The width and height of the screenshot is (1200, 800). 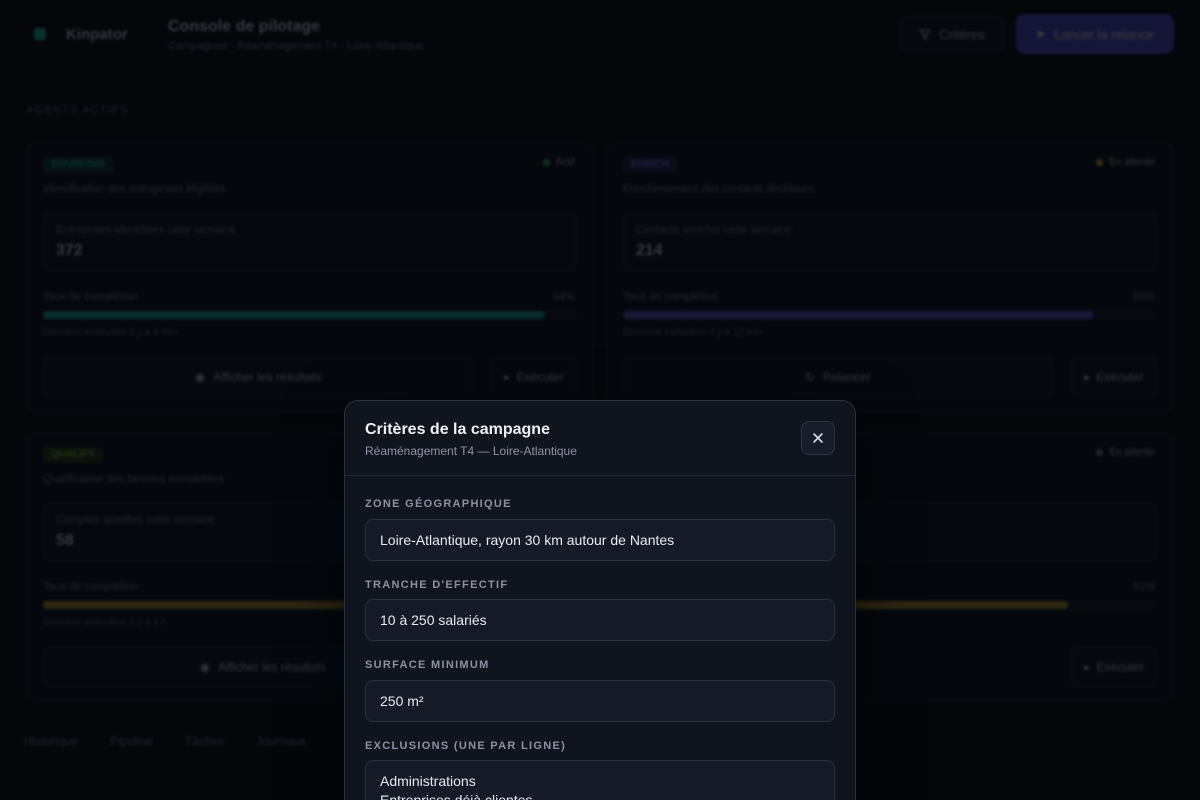 I want to click on close-button, so click(x=818, y=438).